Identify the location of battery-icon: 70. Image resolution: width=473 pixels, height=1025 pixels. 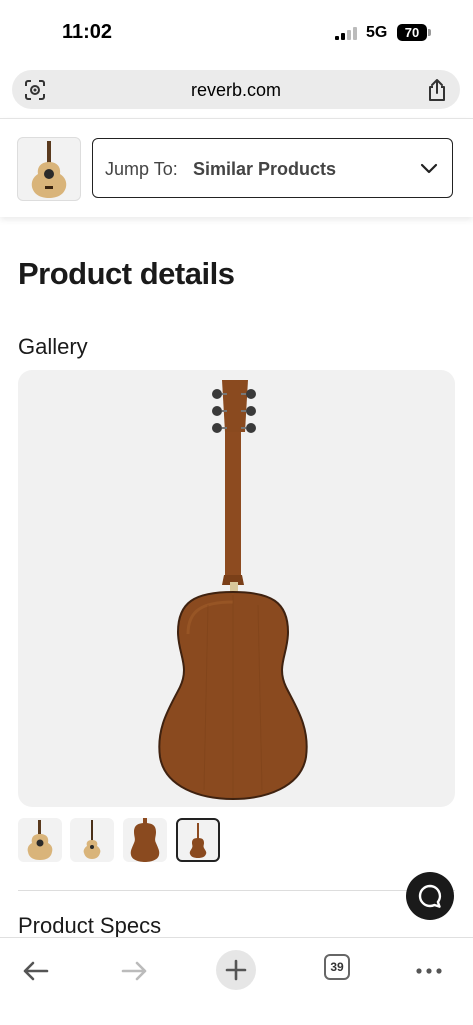
(412, 32).